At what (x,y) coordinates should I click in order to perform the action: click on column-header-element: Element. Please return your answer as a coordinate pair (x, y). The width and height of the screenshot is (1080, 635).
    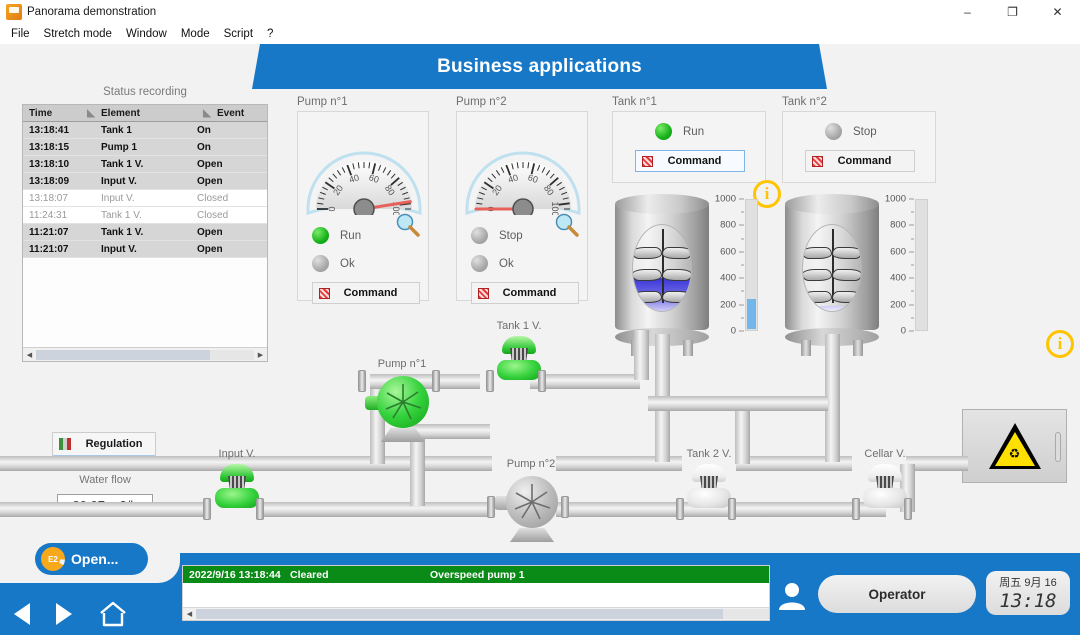
    Looking at the image, I should click on (149, 113).